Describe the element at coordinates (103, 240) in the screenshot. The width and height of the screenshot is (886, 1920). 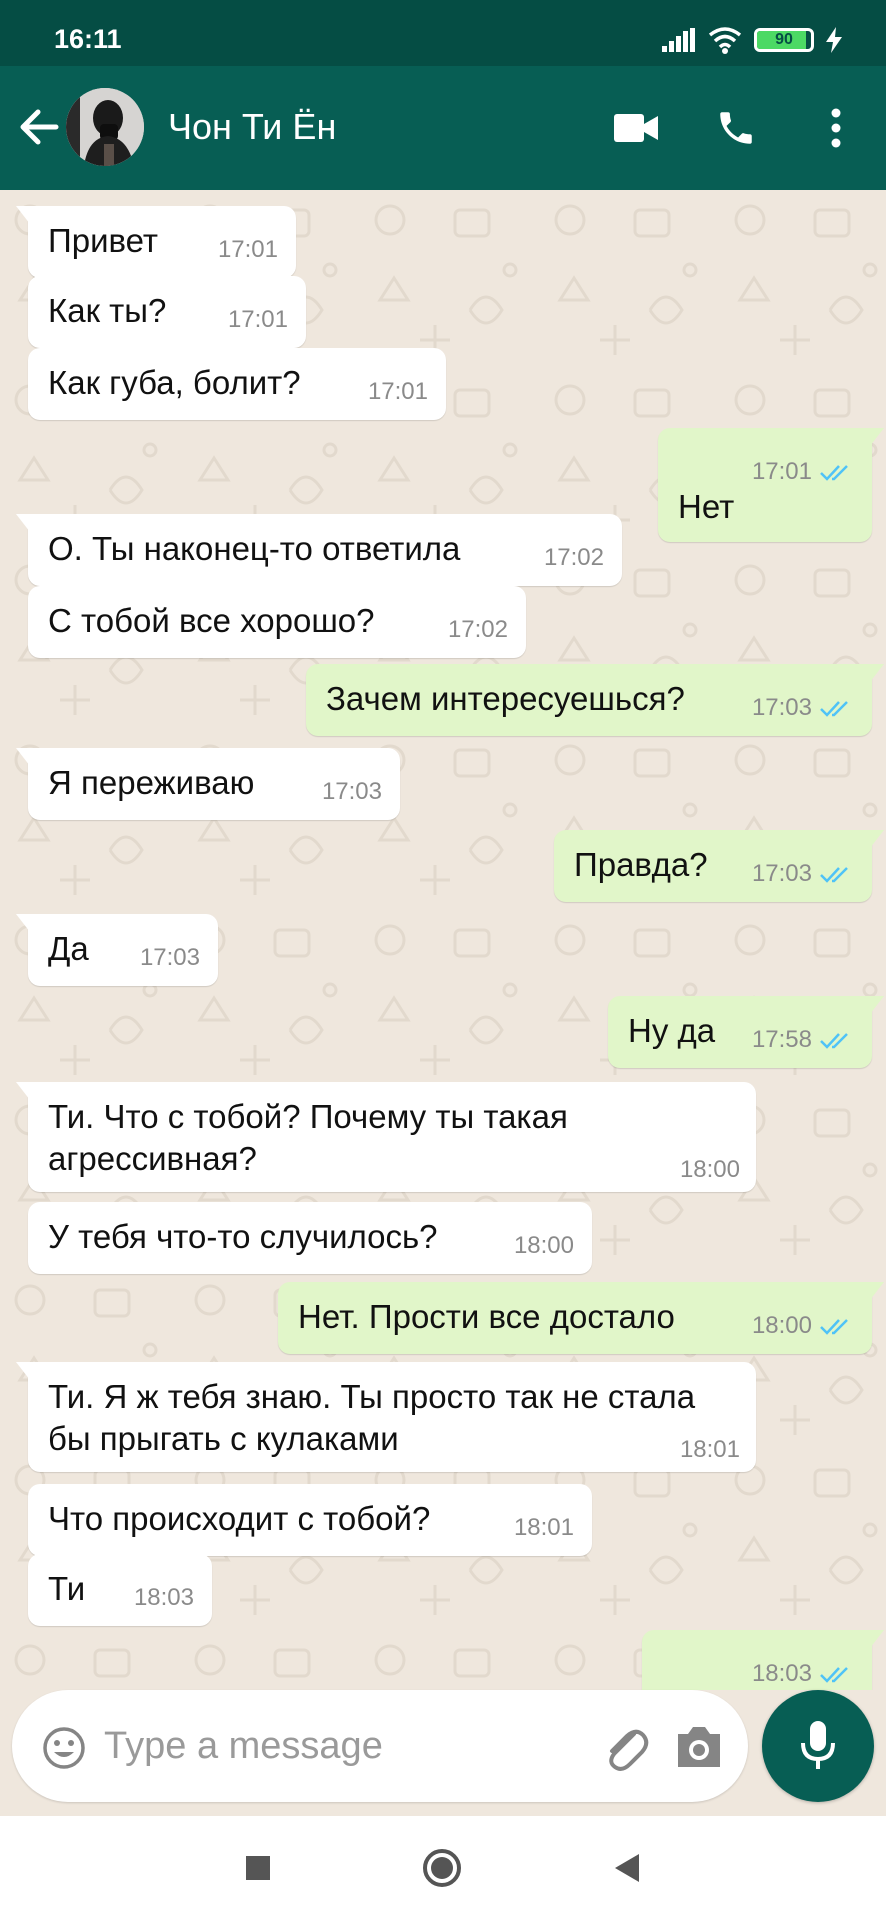
I see `message-text: Привет` at that location.